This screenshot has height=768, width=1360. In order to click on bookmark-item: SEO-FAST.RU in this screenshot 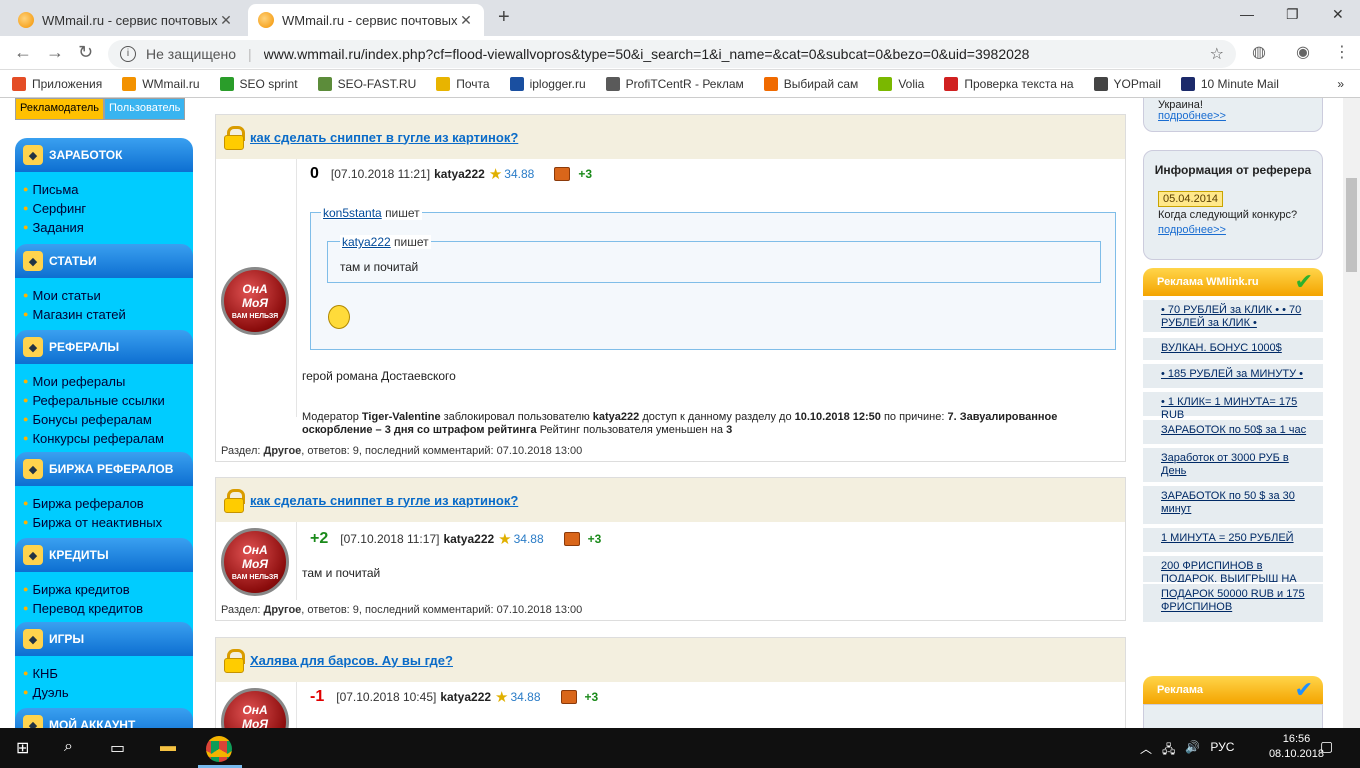, I will do `click(366, 83)`.